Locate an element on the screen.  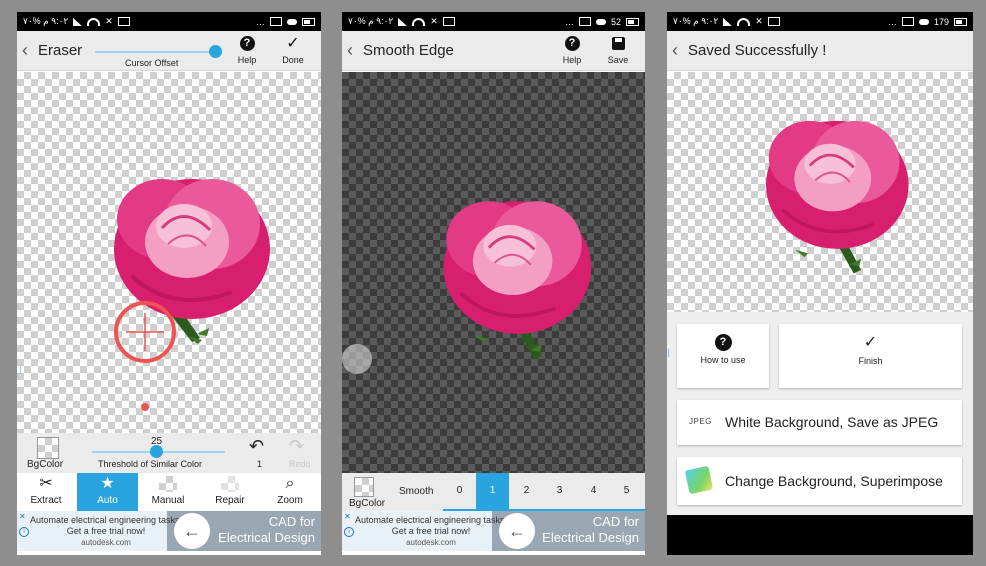
ad-placeholder is located at coordinates (820, 535).